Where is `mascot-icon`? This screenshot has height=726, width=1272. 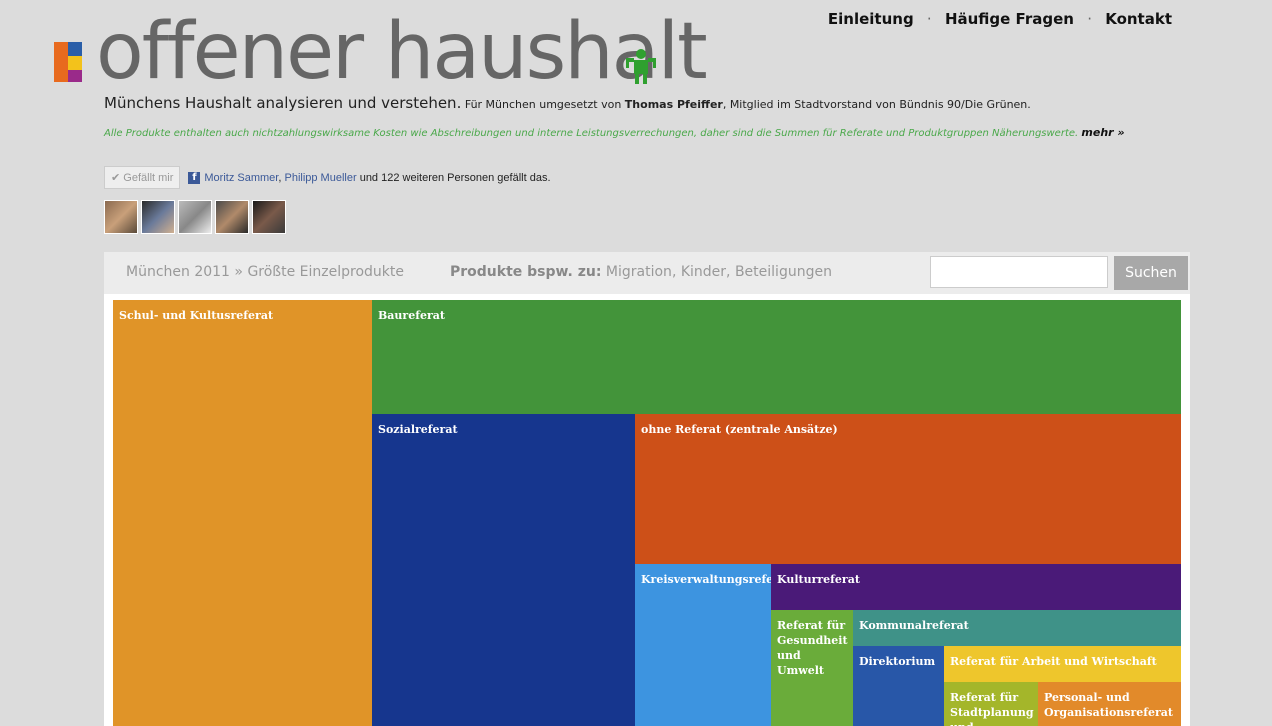 mascot-icon is located at coordinates (641, 66).